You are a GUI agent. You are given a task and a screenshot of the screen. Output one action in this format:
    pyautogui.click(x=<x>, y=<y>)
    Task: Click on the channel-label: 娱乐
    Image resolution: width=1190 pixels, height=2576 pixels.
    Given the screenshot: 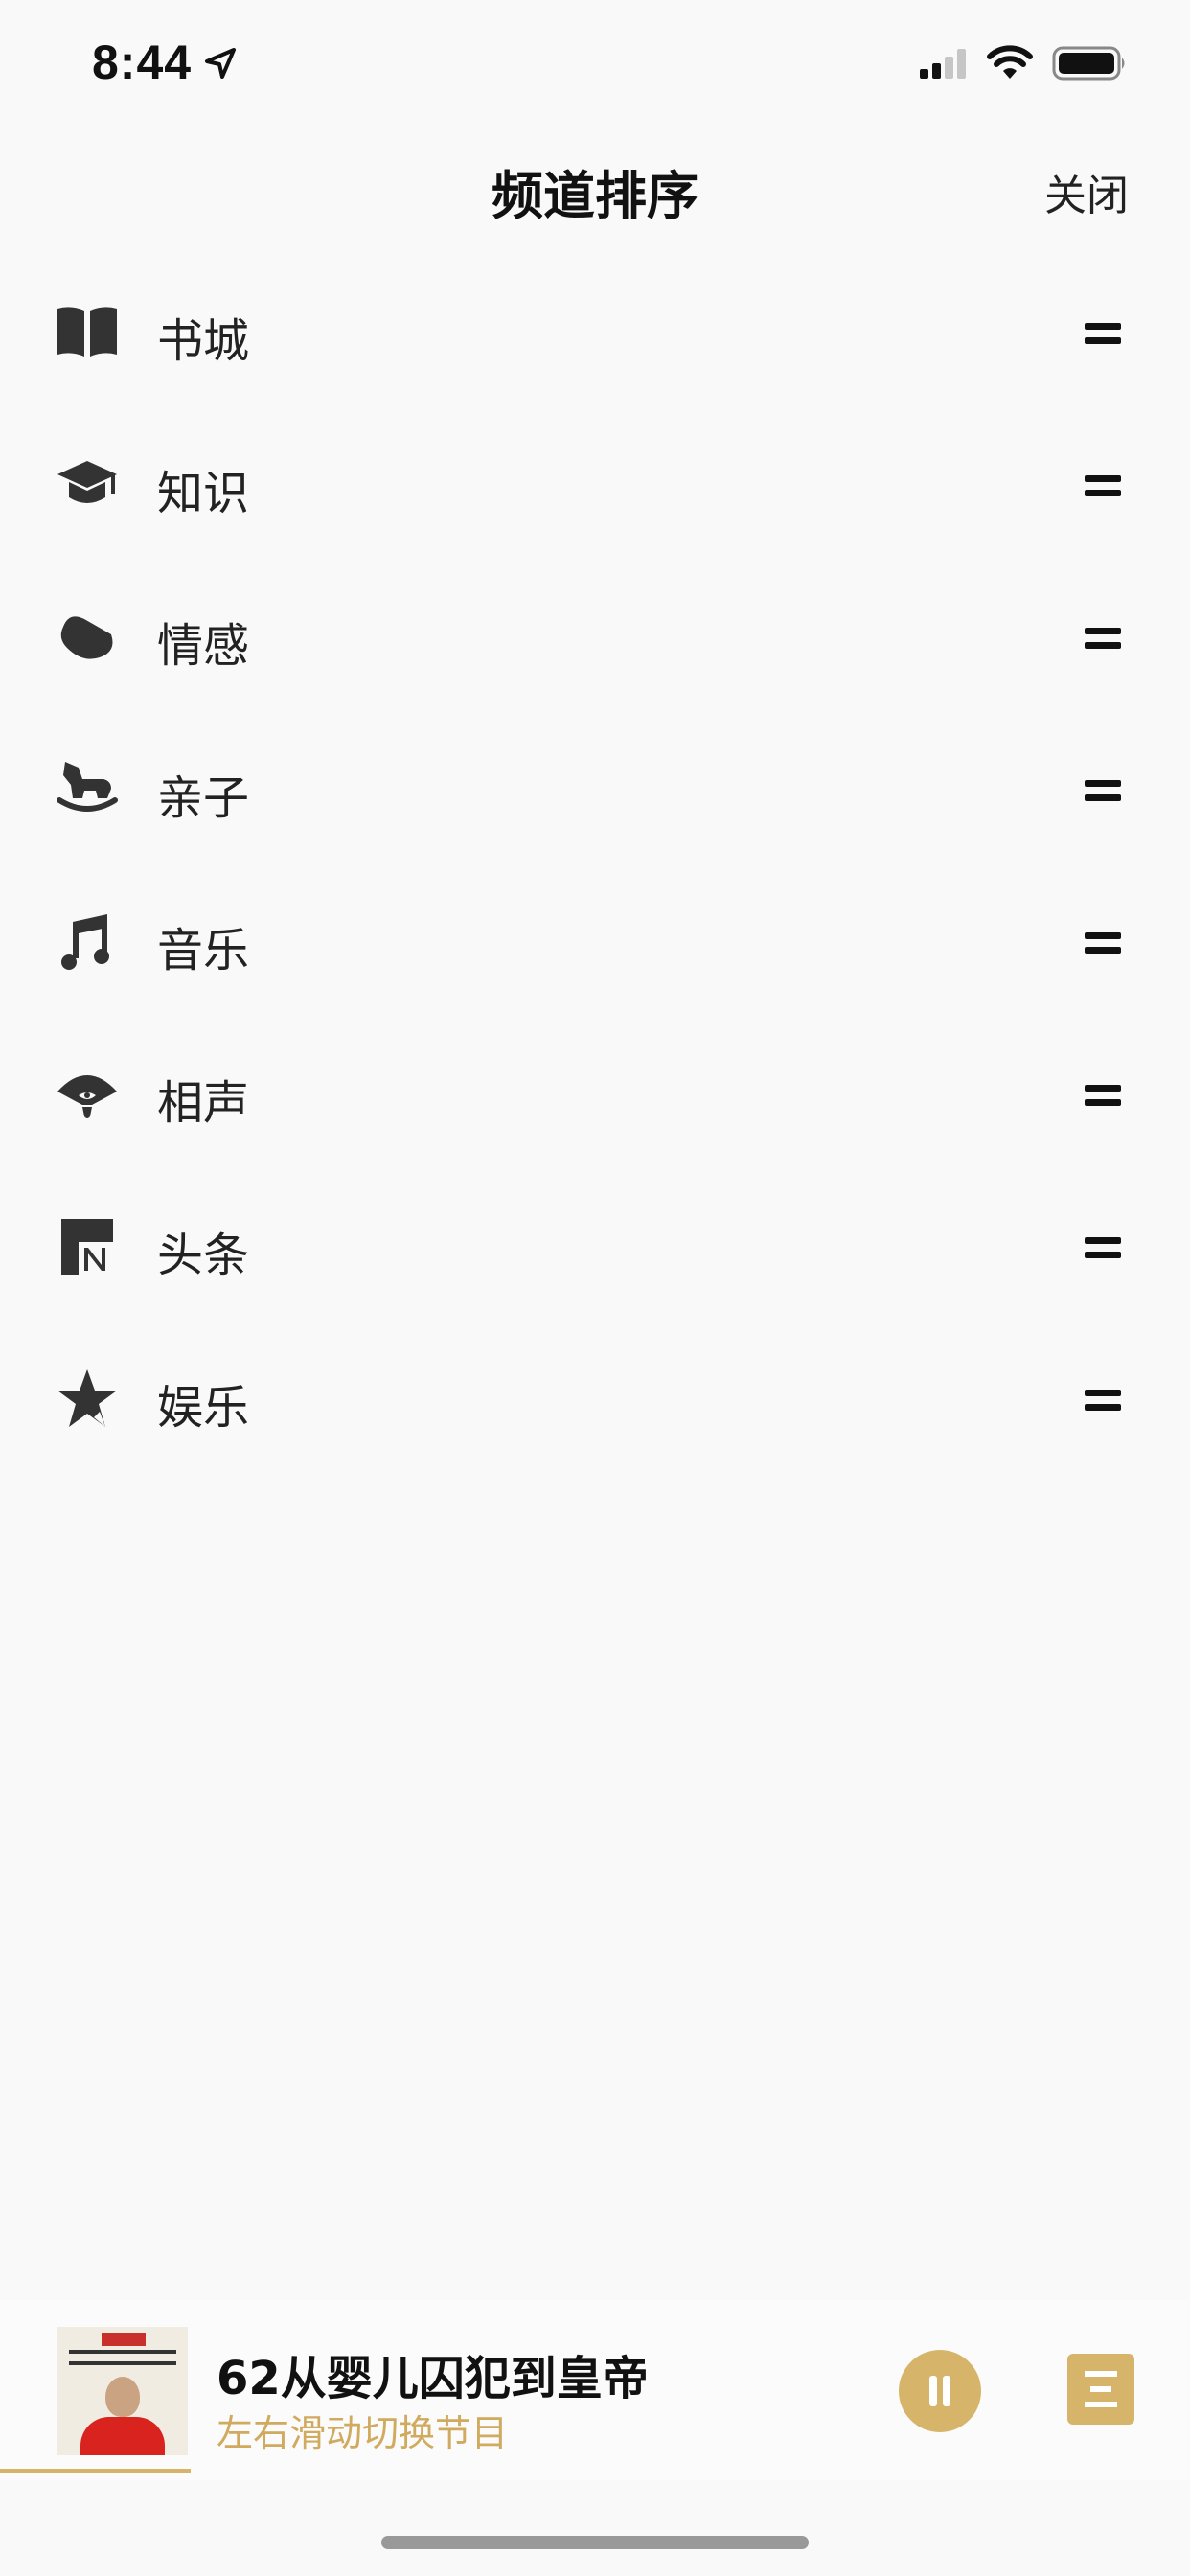 What is the action you would take?
    pyautogui.click(x=203, y=1408)
    